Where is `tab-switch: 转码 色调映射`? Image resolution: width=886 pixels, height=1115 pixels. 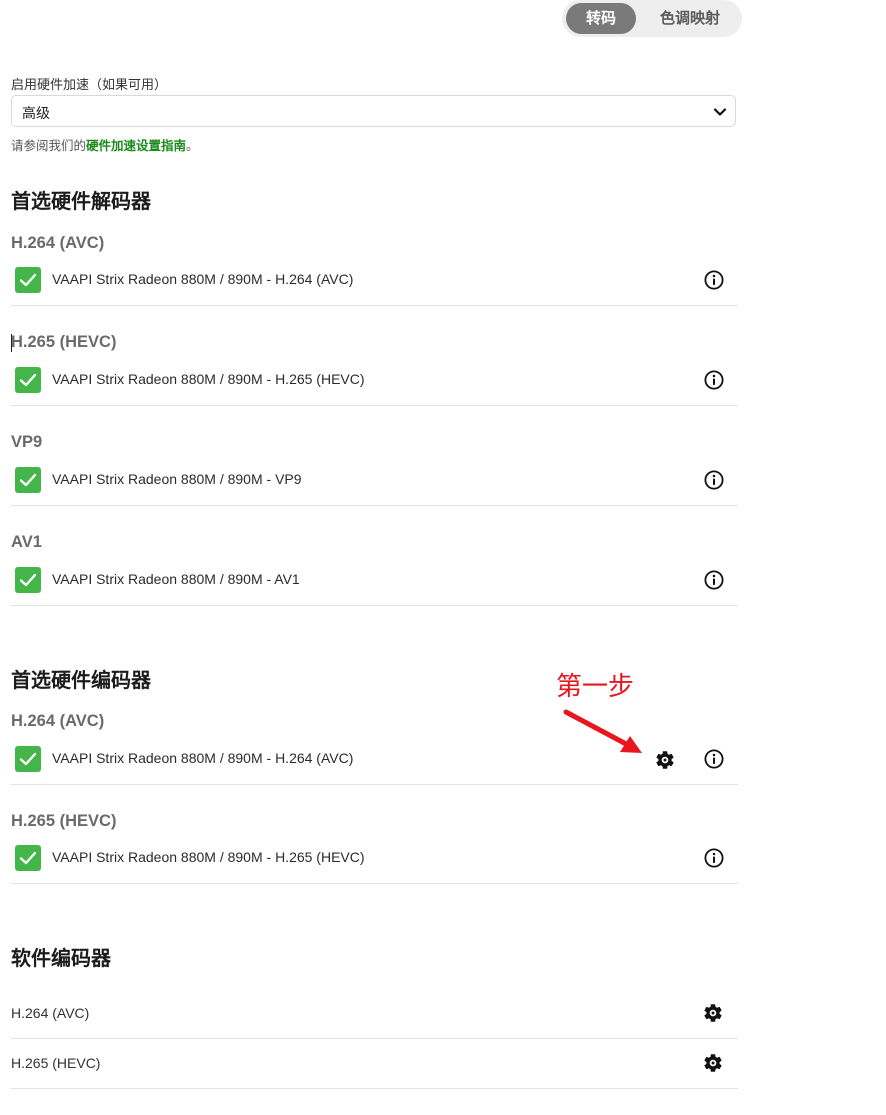 tab-switch: 转码 色调映射 is located at coordinates (652, 18).